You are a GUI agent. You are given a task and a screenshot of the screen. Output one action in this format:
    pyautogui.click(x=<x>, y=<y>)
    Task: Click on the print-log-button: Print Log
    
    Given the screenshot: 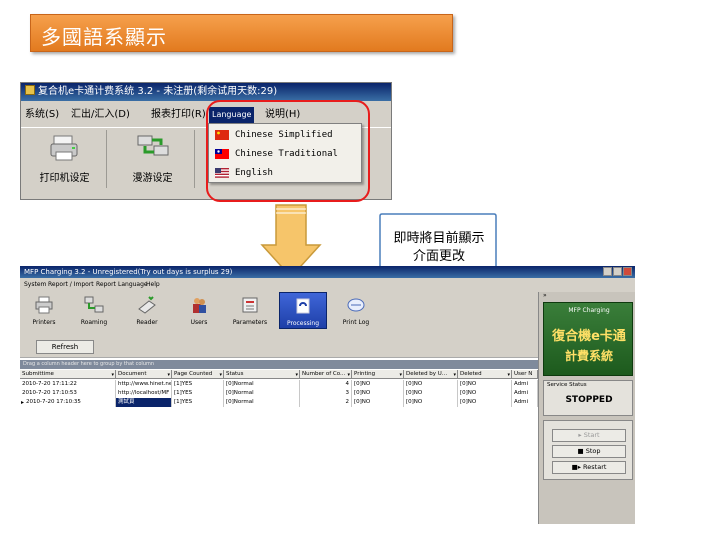 What is the action you would take?
    pyautogui.click(x=356, y=310)
    